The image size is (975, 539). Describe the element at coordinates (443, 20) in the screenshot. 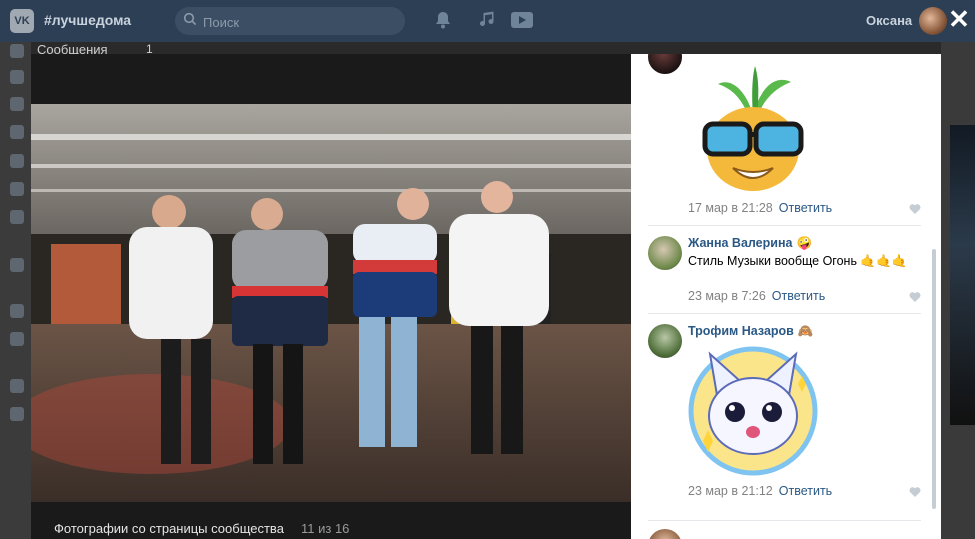

I see `notifications-bell-icon` at that location.